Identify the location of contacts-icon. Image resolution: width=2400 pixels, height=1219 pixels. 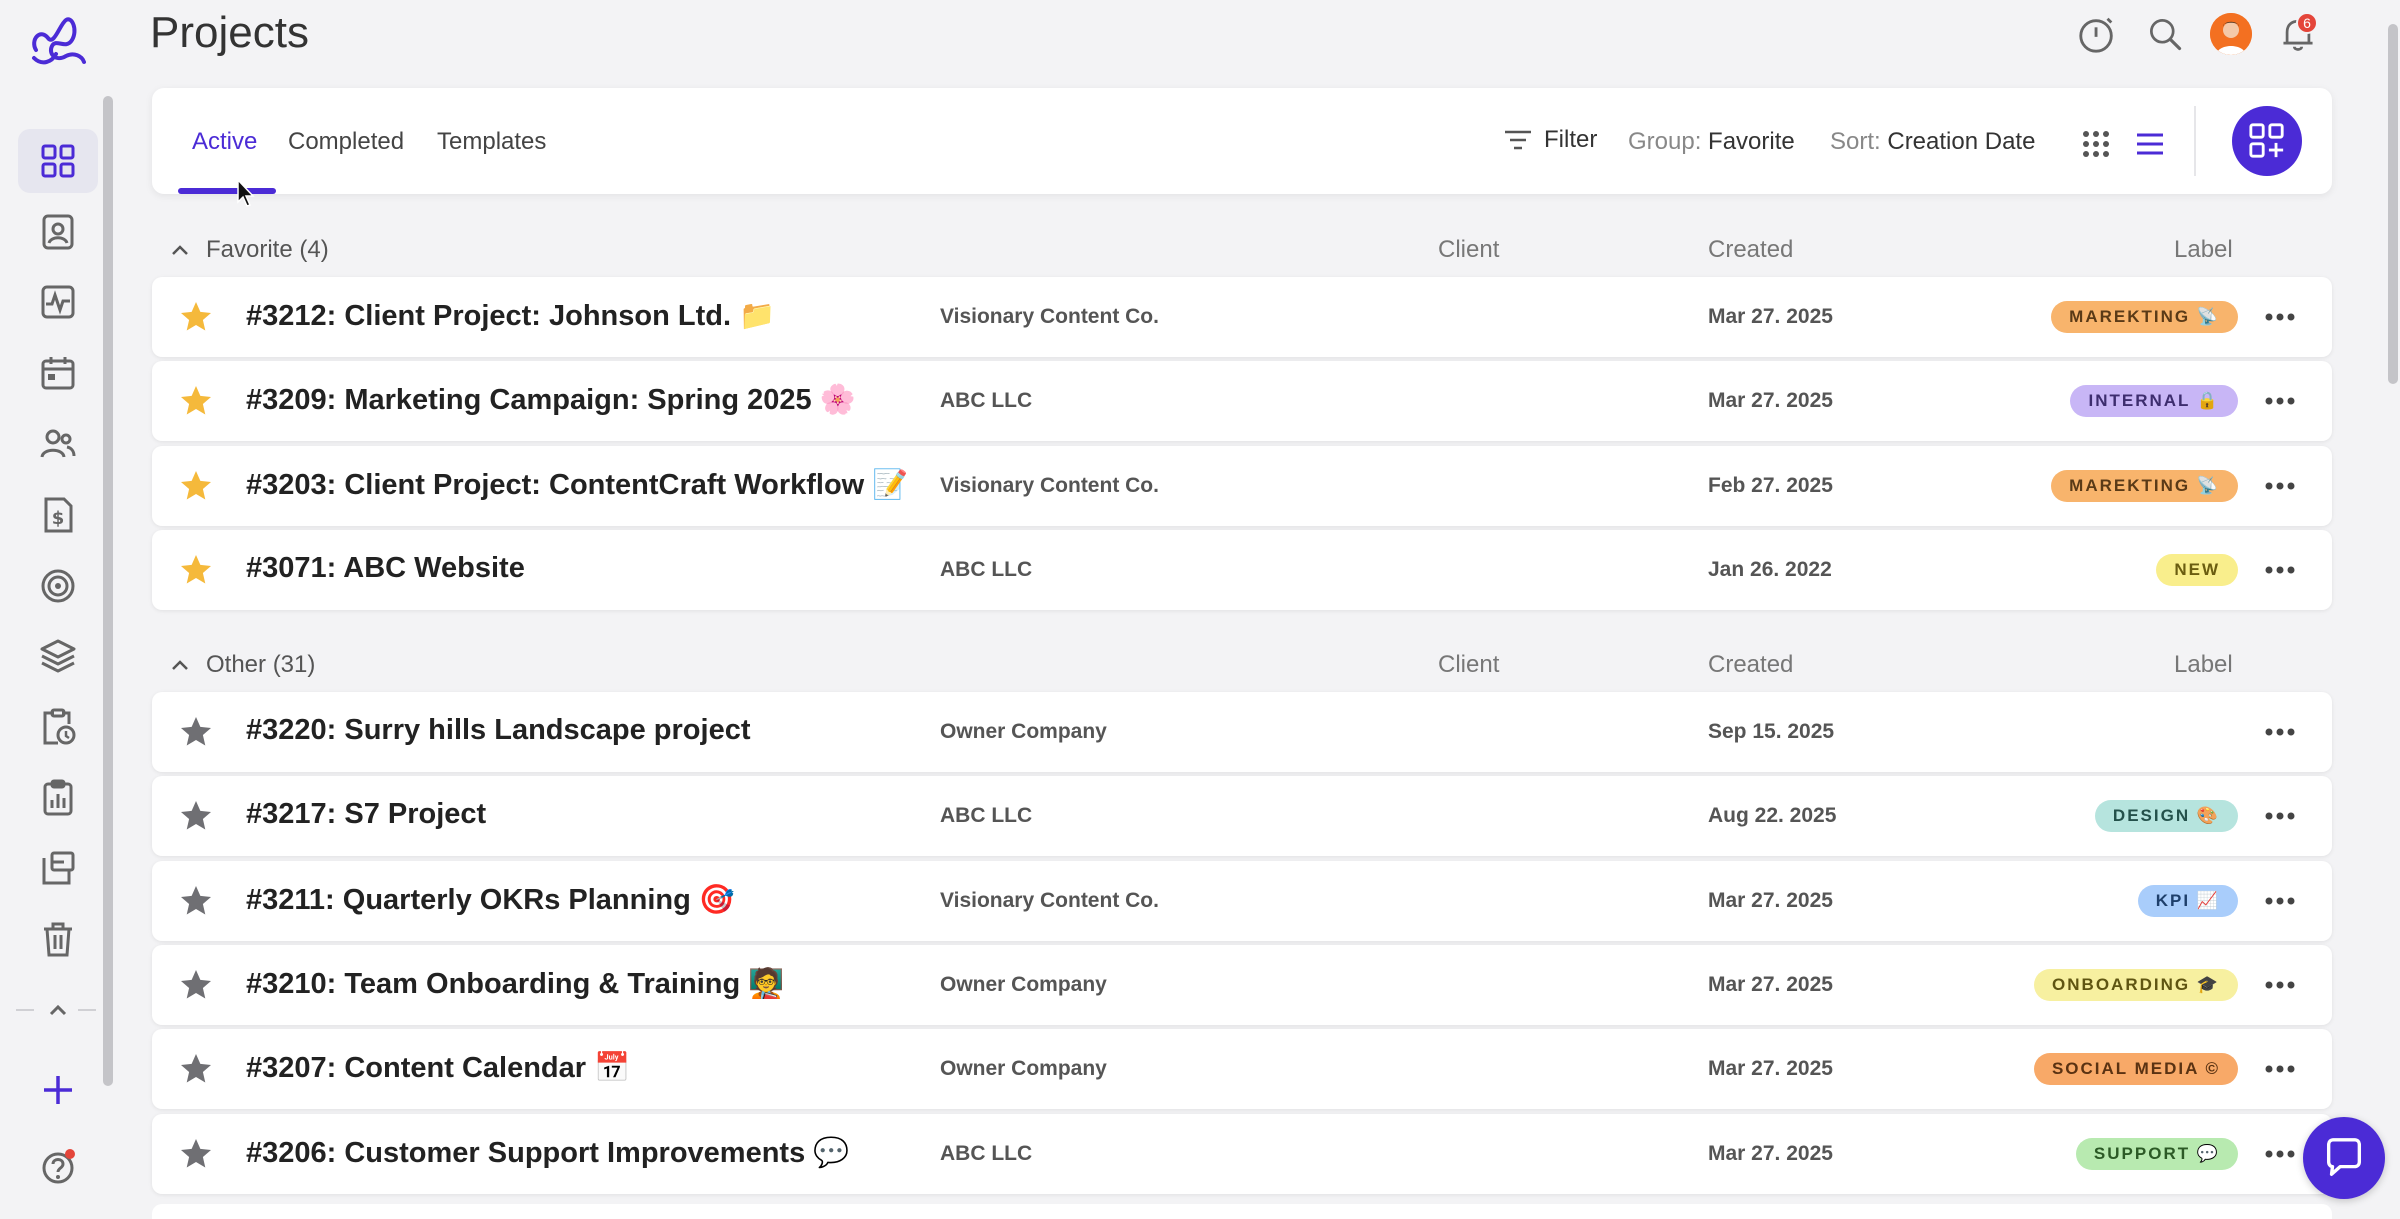
(58, 232).